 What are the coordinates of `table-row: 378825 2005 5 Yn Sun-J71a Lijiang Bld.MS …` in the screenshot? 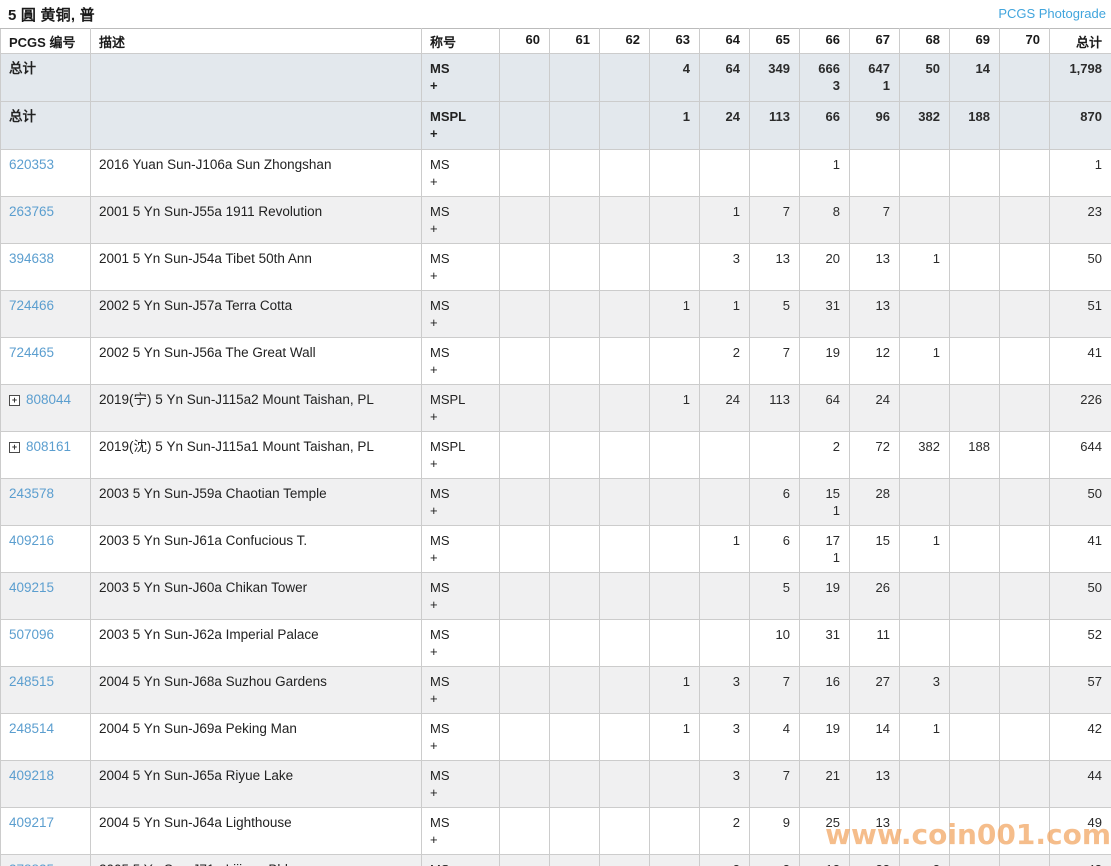 It's located at (555, 860).